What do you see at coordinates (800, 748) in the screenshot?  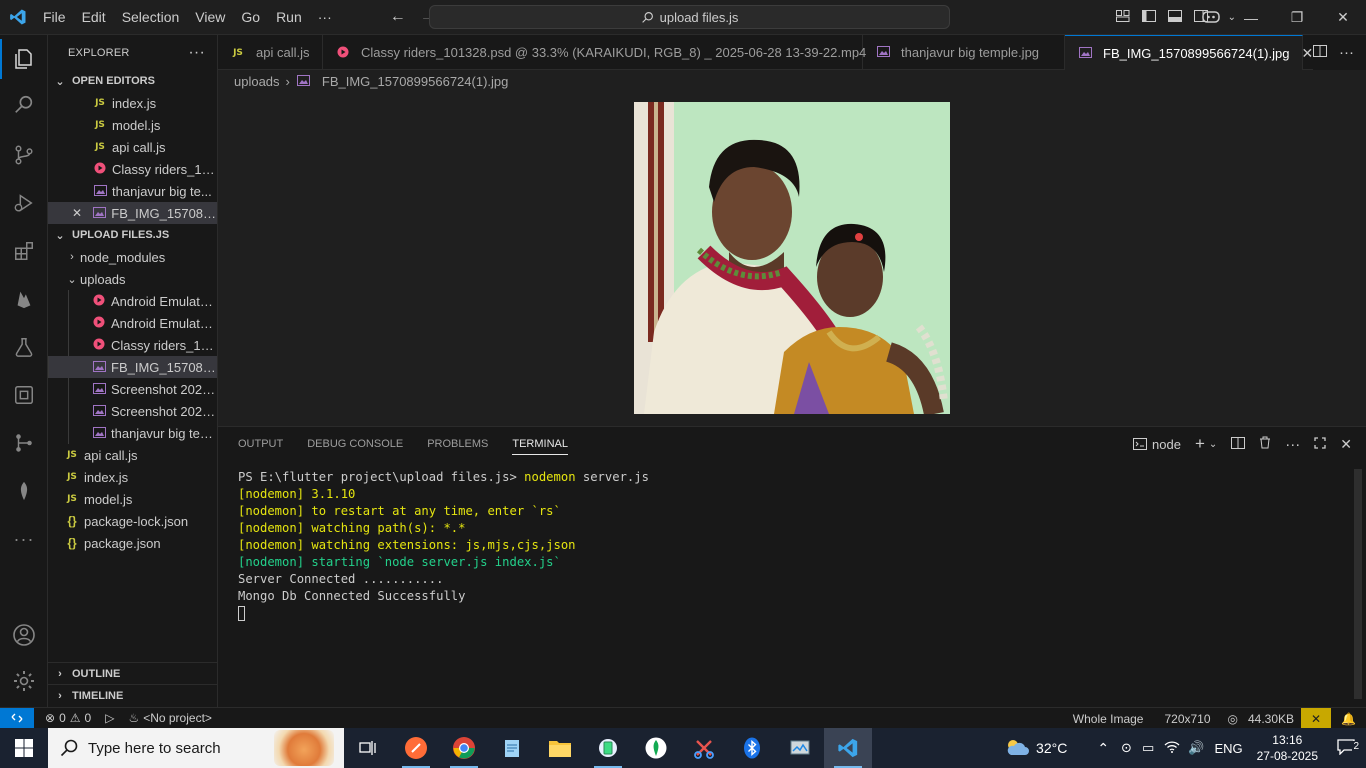 I see `network-app-icon` at bounding box center [800, 748].